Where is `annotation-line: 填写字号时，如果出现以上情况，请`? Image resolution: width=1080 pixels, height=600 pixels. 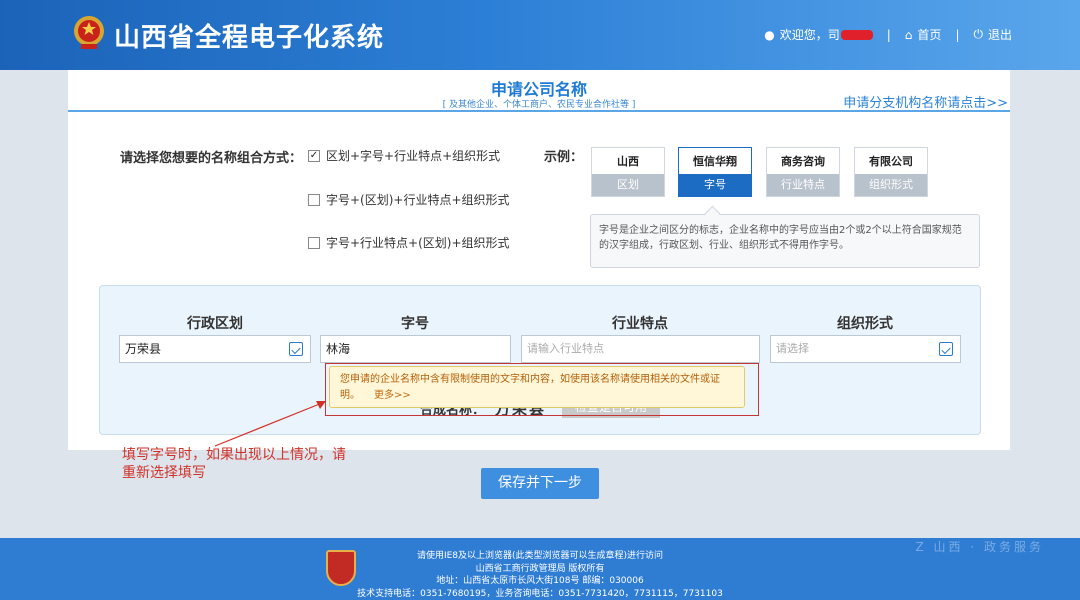
annotation-line: 填写字号时，如果出现以上情况，请 is located at coordinates (234, 455).